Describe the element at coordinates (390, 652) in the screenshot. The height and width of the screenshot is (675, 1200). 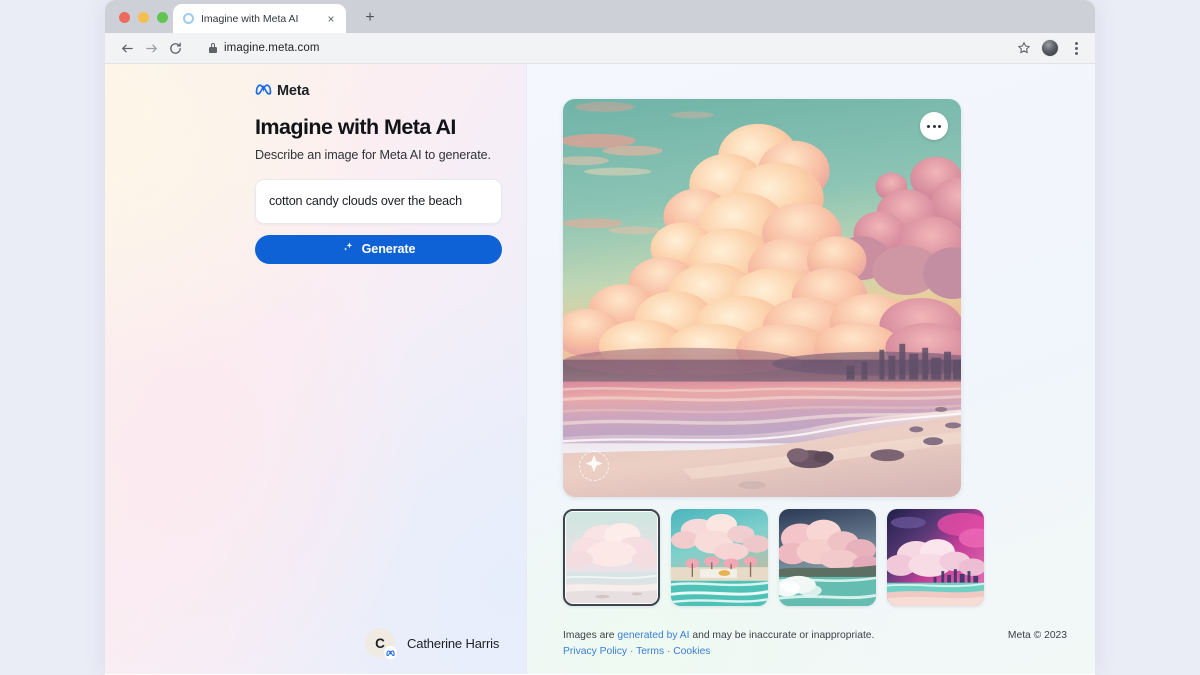
I see `meta-badge-icon` at that location.